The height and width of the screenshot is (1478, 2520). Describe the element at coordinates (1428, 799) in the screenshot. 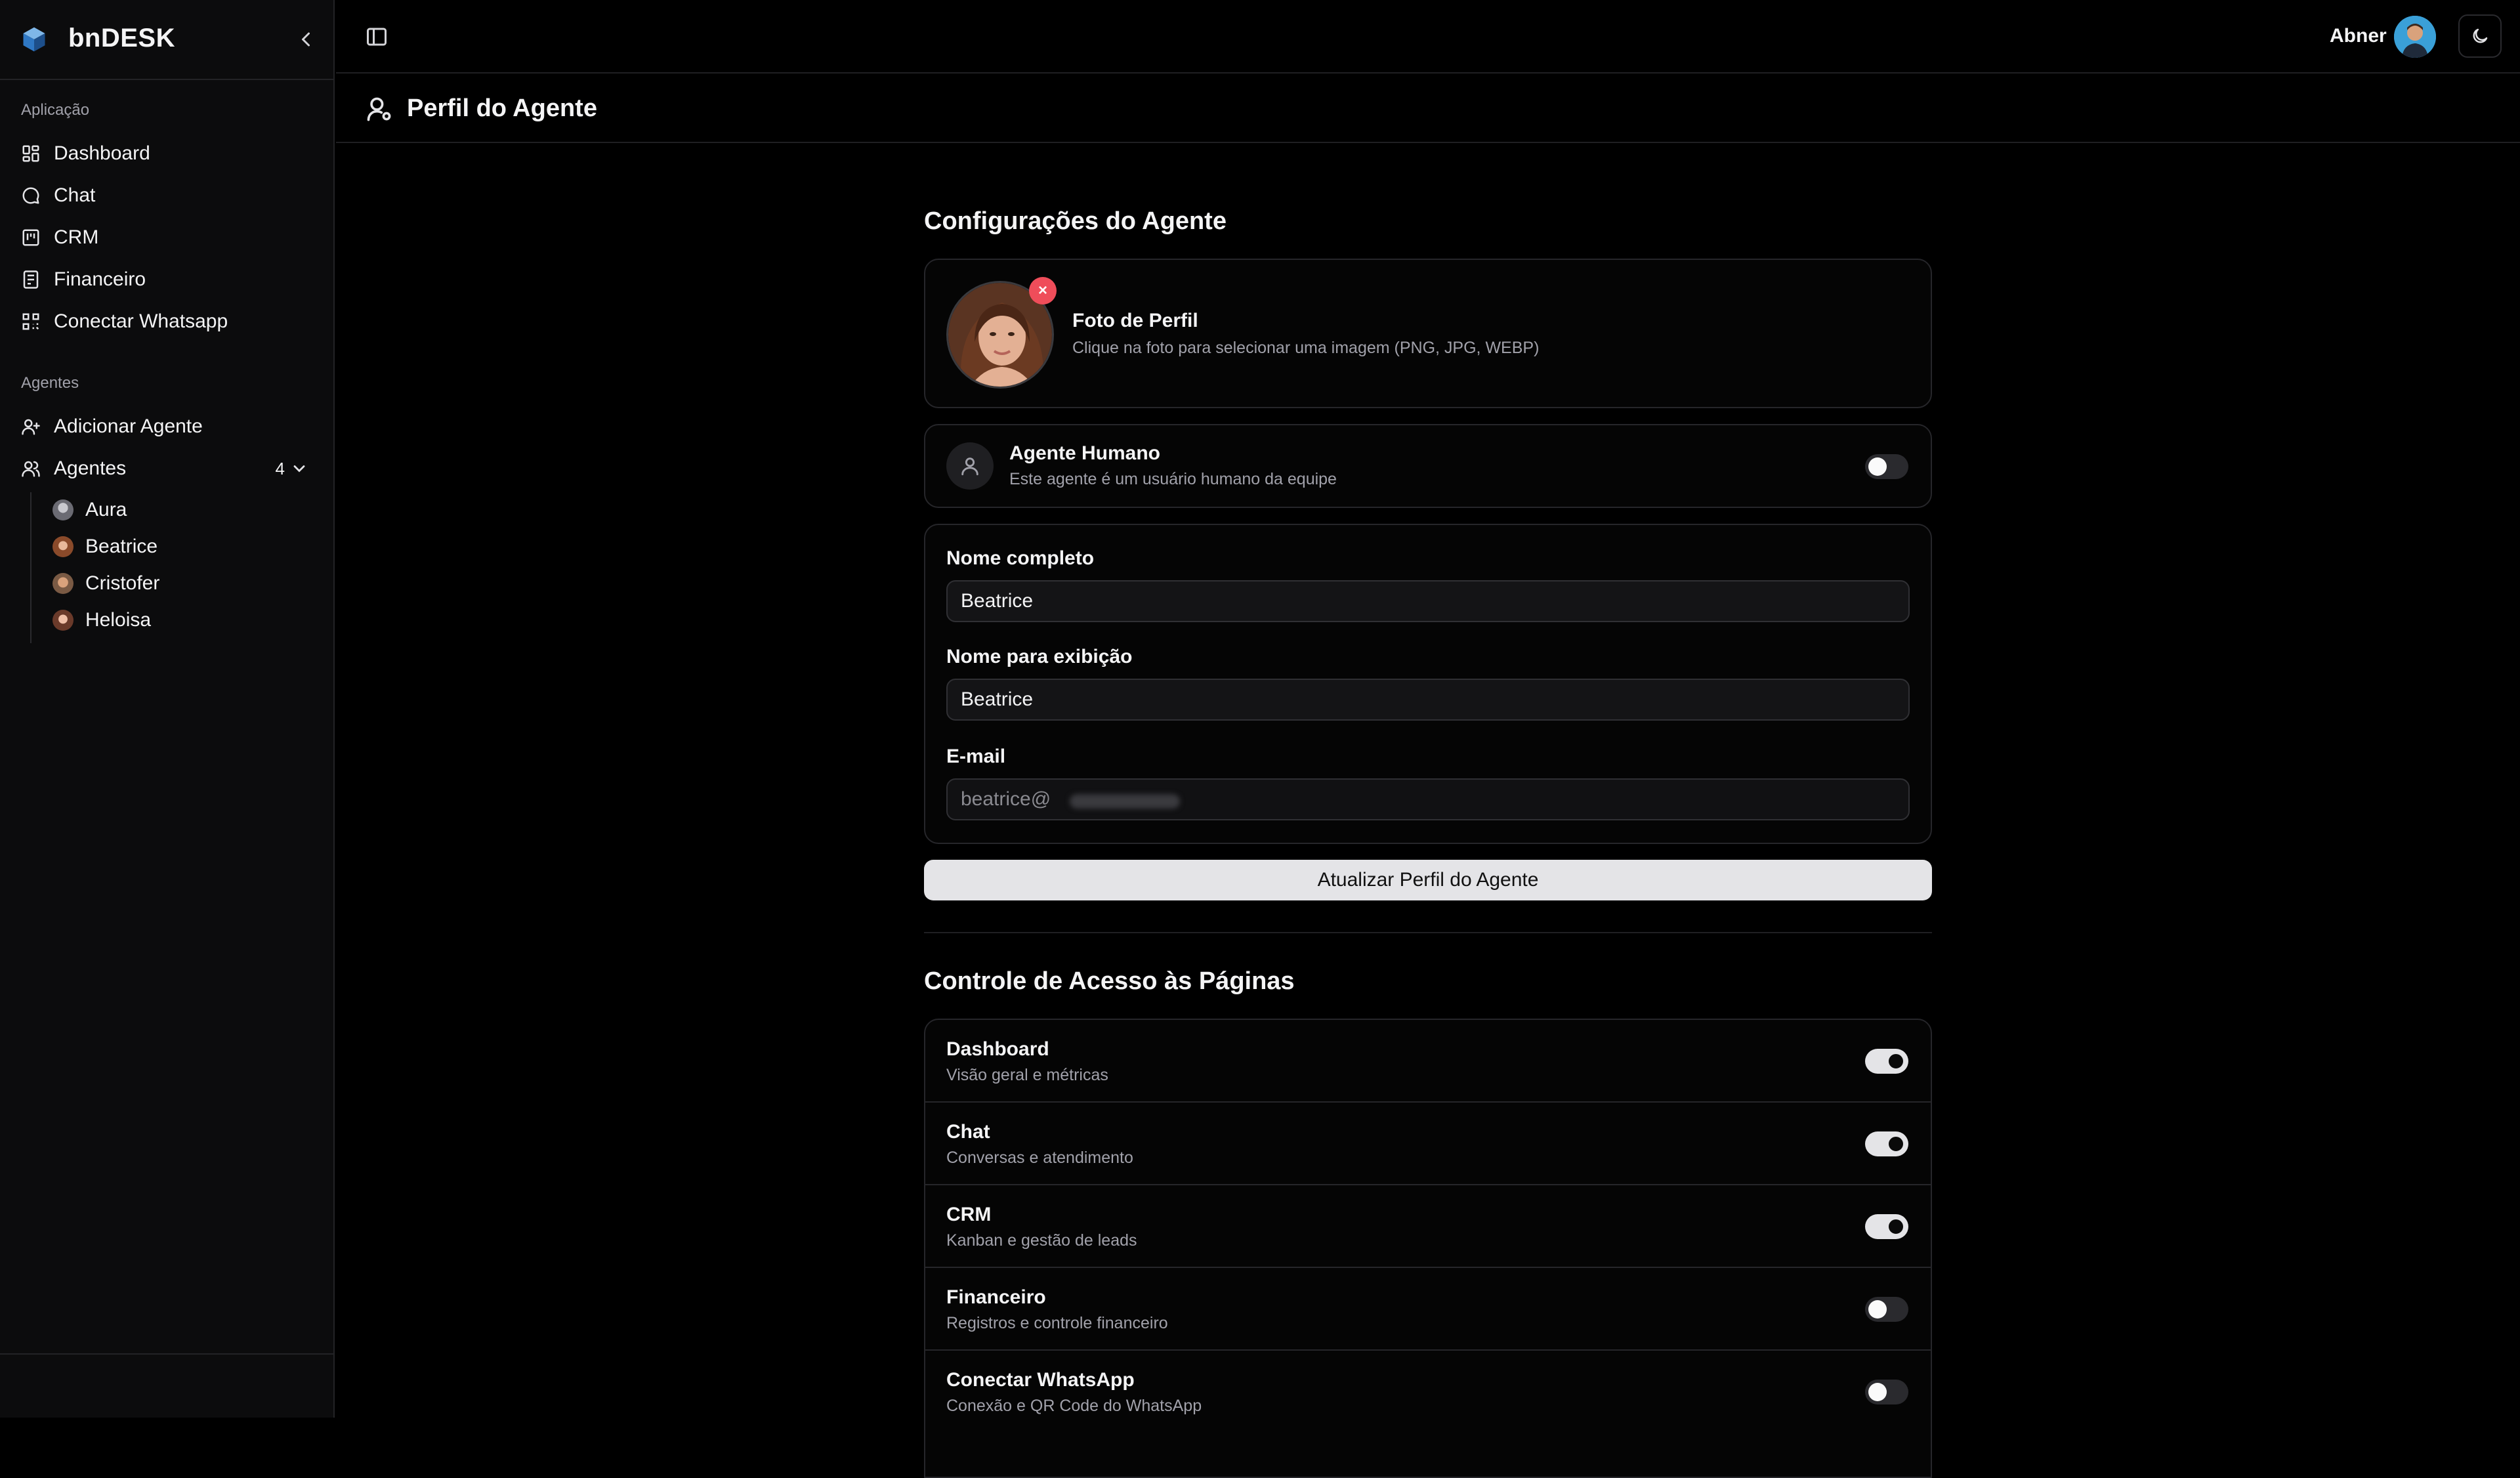

I see `email-field: beatrice@` at that location.